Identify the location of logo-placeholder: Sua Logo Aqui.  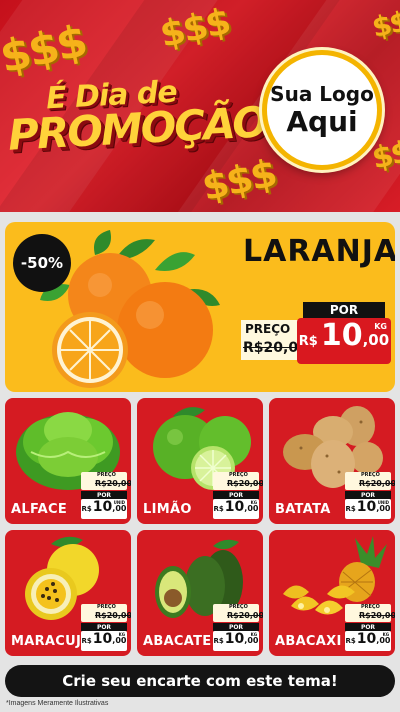
(322, 110).